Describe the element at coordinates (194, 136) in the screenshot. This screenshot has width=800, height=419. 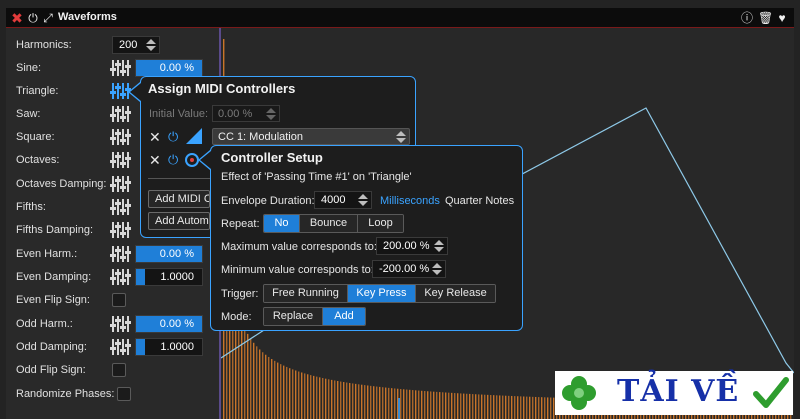
I see `cc-curve-icon` at that location.